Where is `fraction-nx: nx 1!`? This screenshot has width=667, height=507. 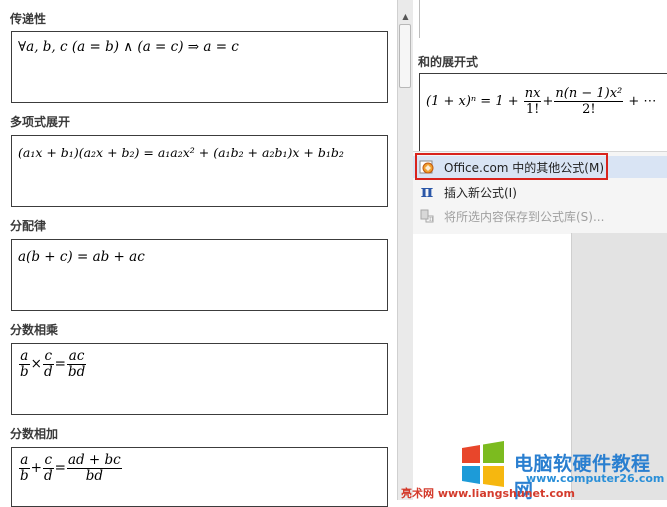 fraction-nx: nx 1! is located at coordinates (532, 101).